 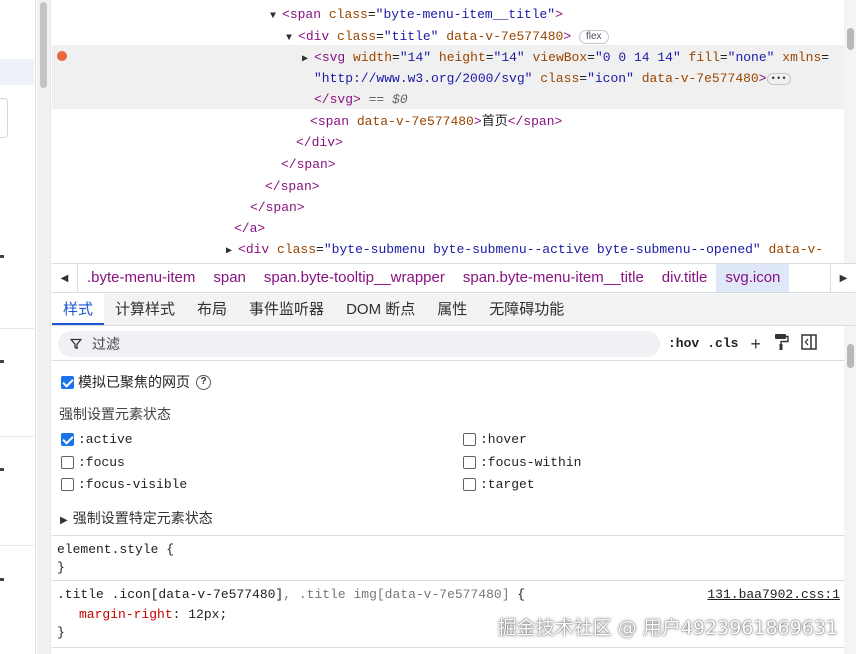 What do you see at coordinates (593, 36) in the screenshot?
I see `flex-badge: flex` at bounding box center [593, 36].